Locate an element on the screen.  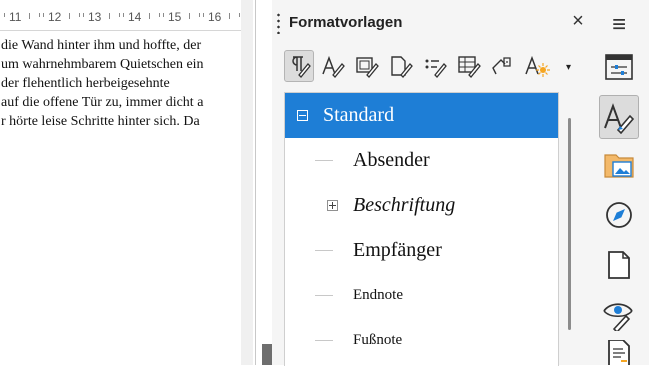
manage-changes-icon is located at coordinates (619, 352).